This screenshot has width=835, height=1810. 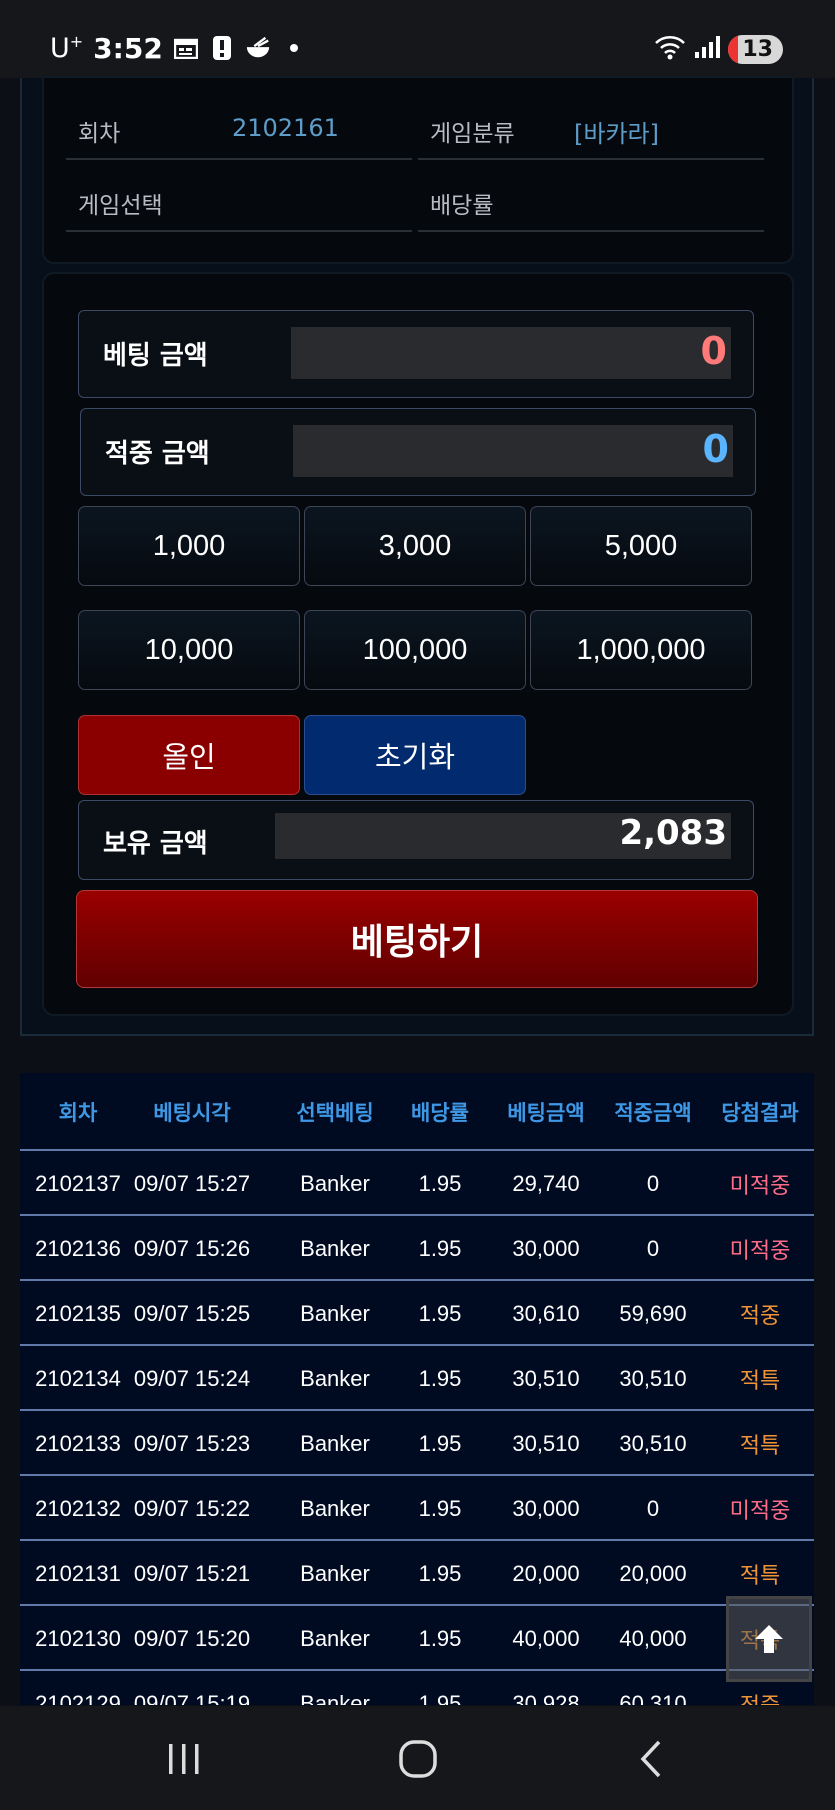 What do you see at coordinates (616, 134) in the screenshot?
I see `category-value: [바카라]` at bounding box center [616, 134].